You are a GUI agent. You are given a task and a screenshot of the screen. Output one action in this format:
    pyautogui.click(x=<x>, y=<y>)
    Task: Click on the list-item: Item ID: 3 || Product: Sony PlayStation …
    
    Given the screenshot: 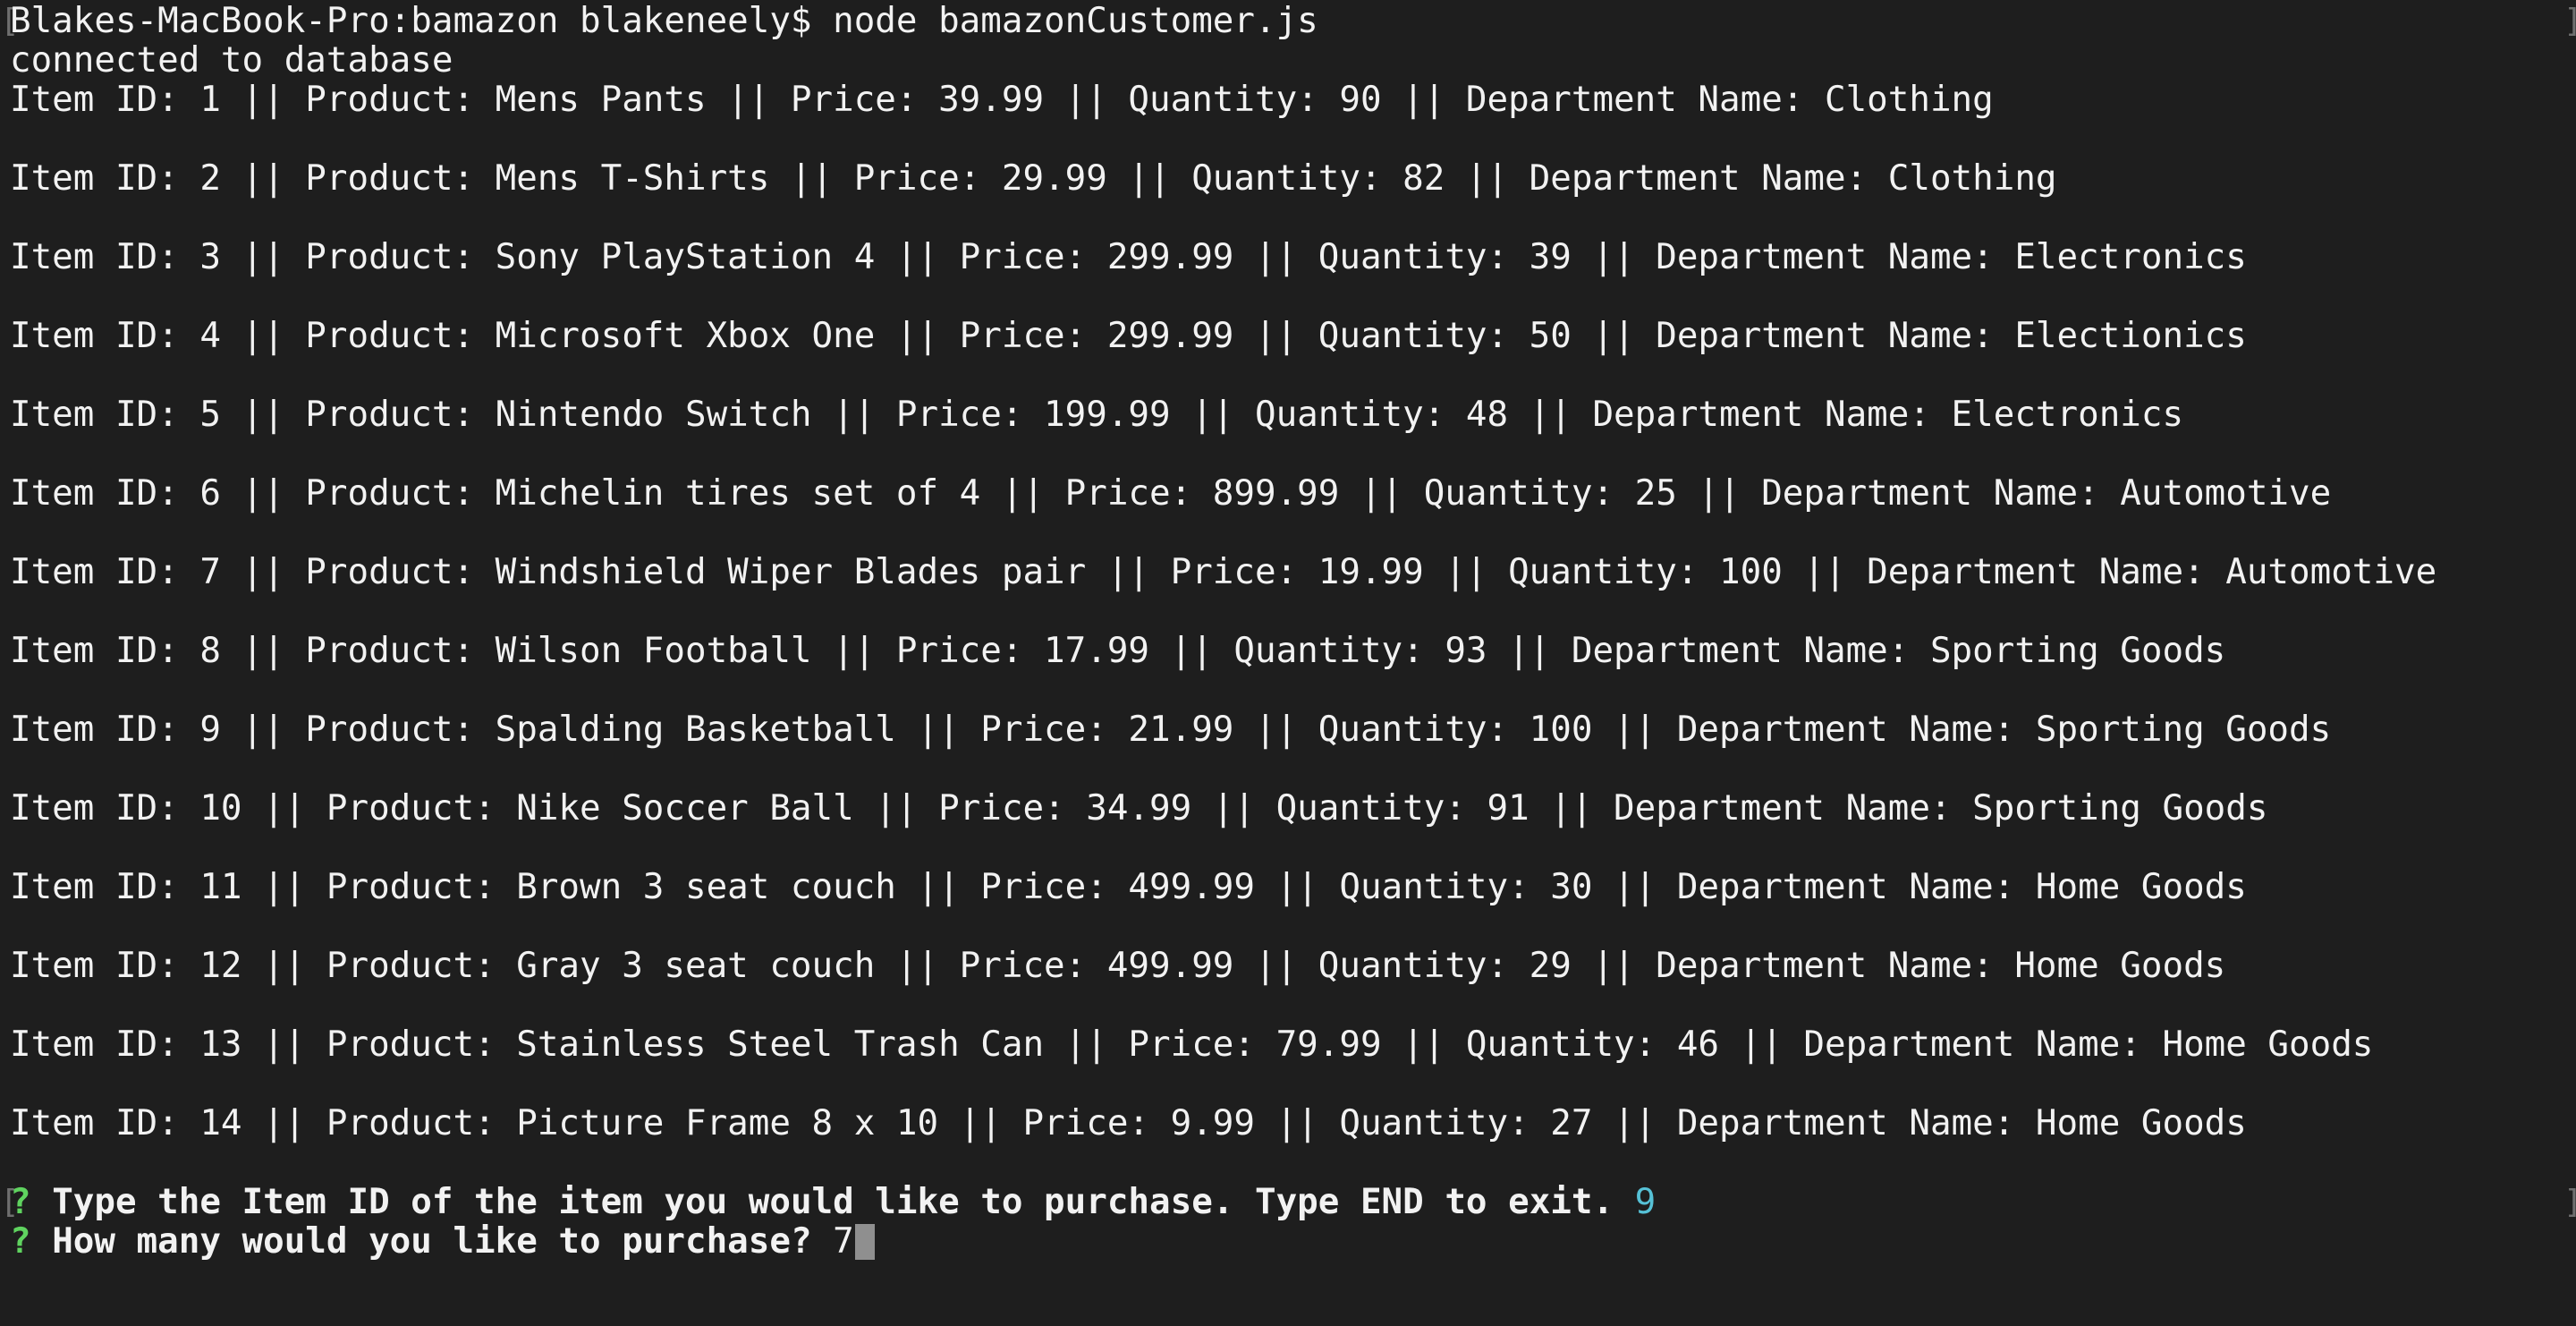 What is the action you would take?
    pyautogui.click(x=1128, y=257)
    